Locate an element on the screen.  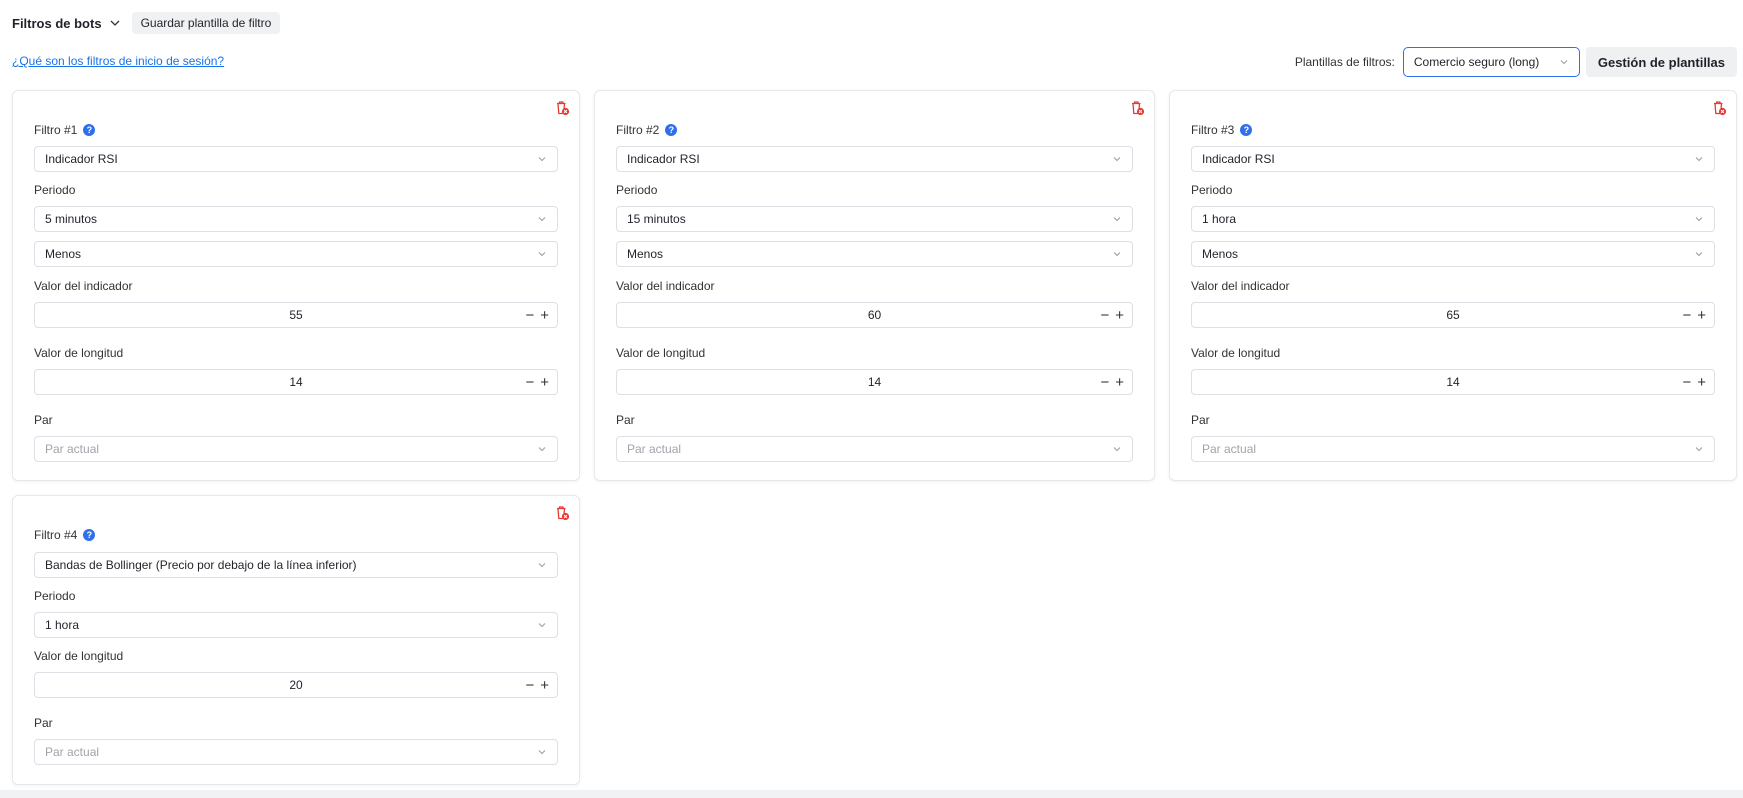
length-value-field: 20 is located at coordinates (296, 685).